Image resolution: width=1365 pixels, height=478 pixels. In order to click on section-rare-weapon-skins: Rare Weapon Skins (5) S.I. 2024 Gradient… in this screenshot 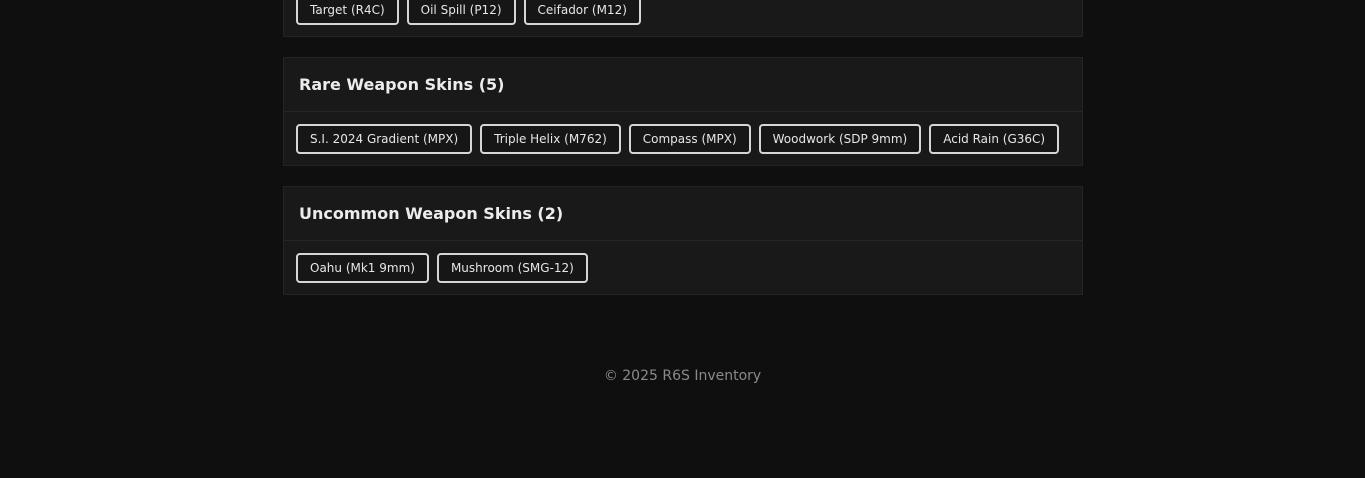, I will do `click(683, 111)`.